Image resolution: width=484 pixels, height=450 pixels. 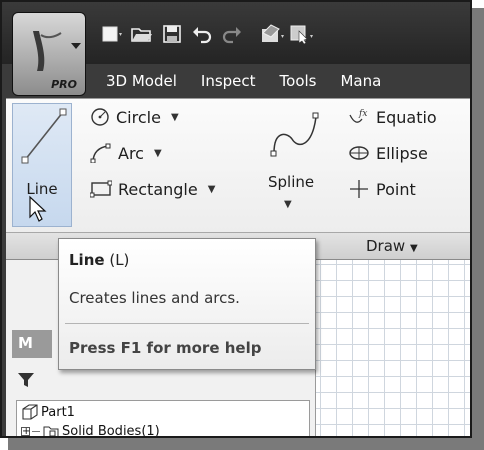 I want to click on point-button: Point, so click(x=382, y=189).